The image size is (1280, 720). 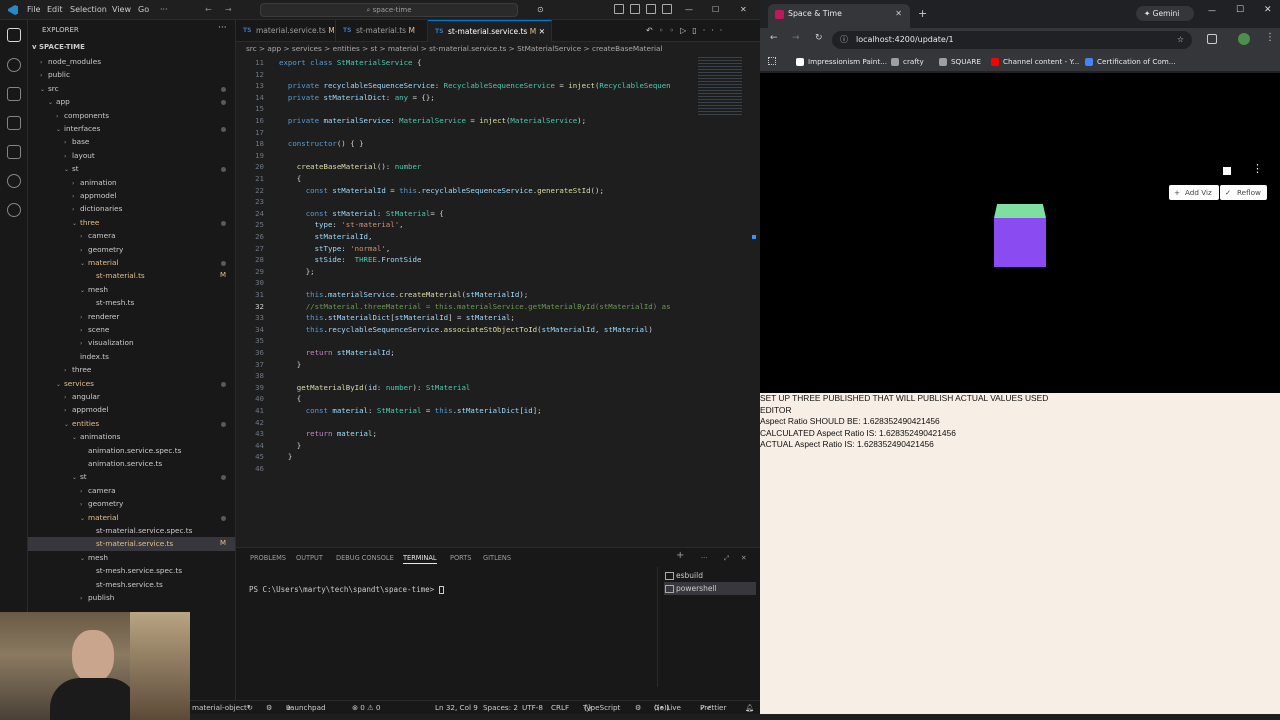 I want to click on tree-item: ⌄ src, so click(x=131, y=88).